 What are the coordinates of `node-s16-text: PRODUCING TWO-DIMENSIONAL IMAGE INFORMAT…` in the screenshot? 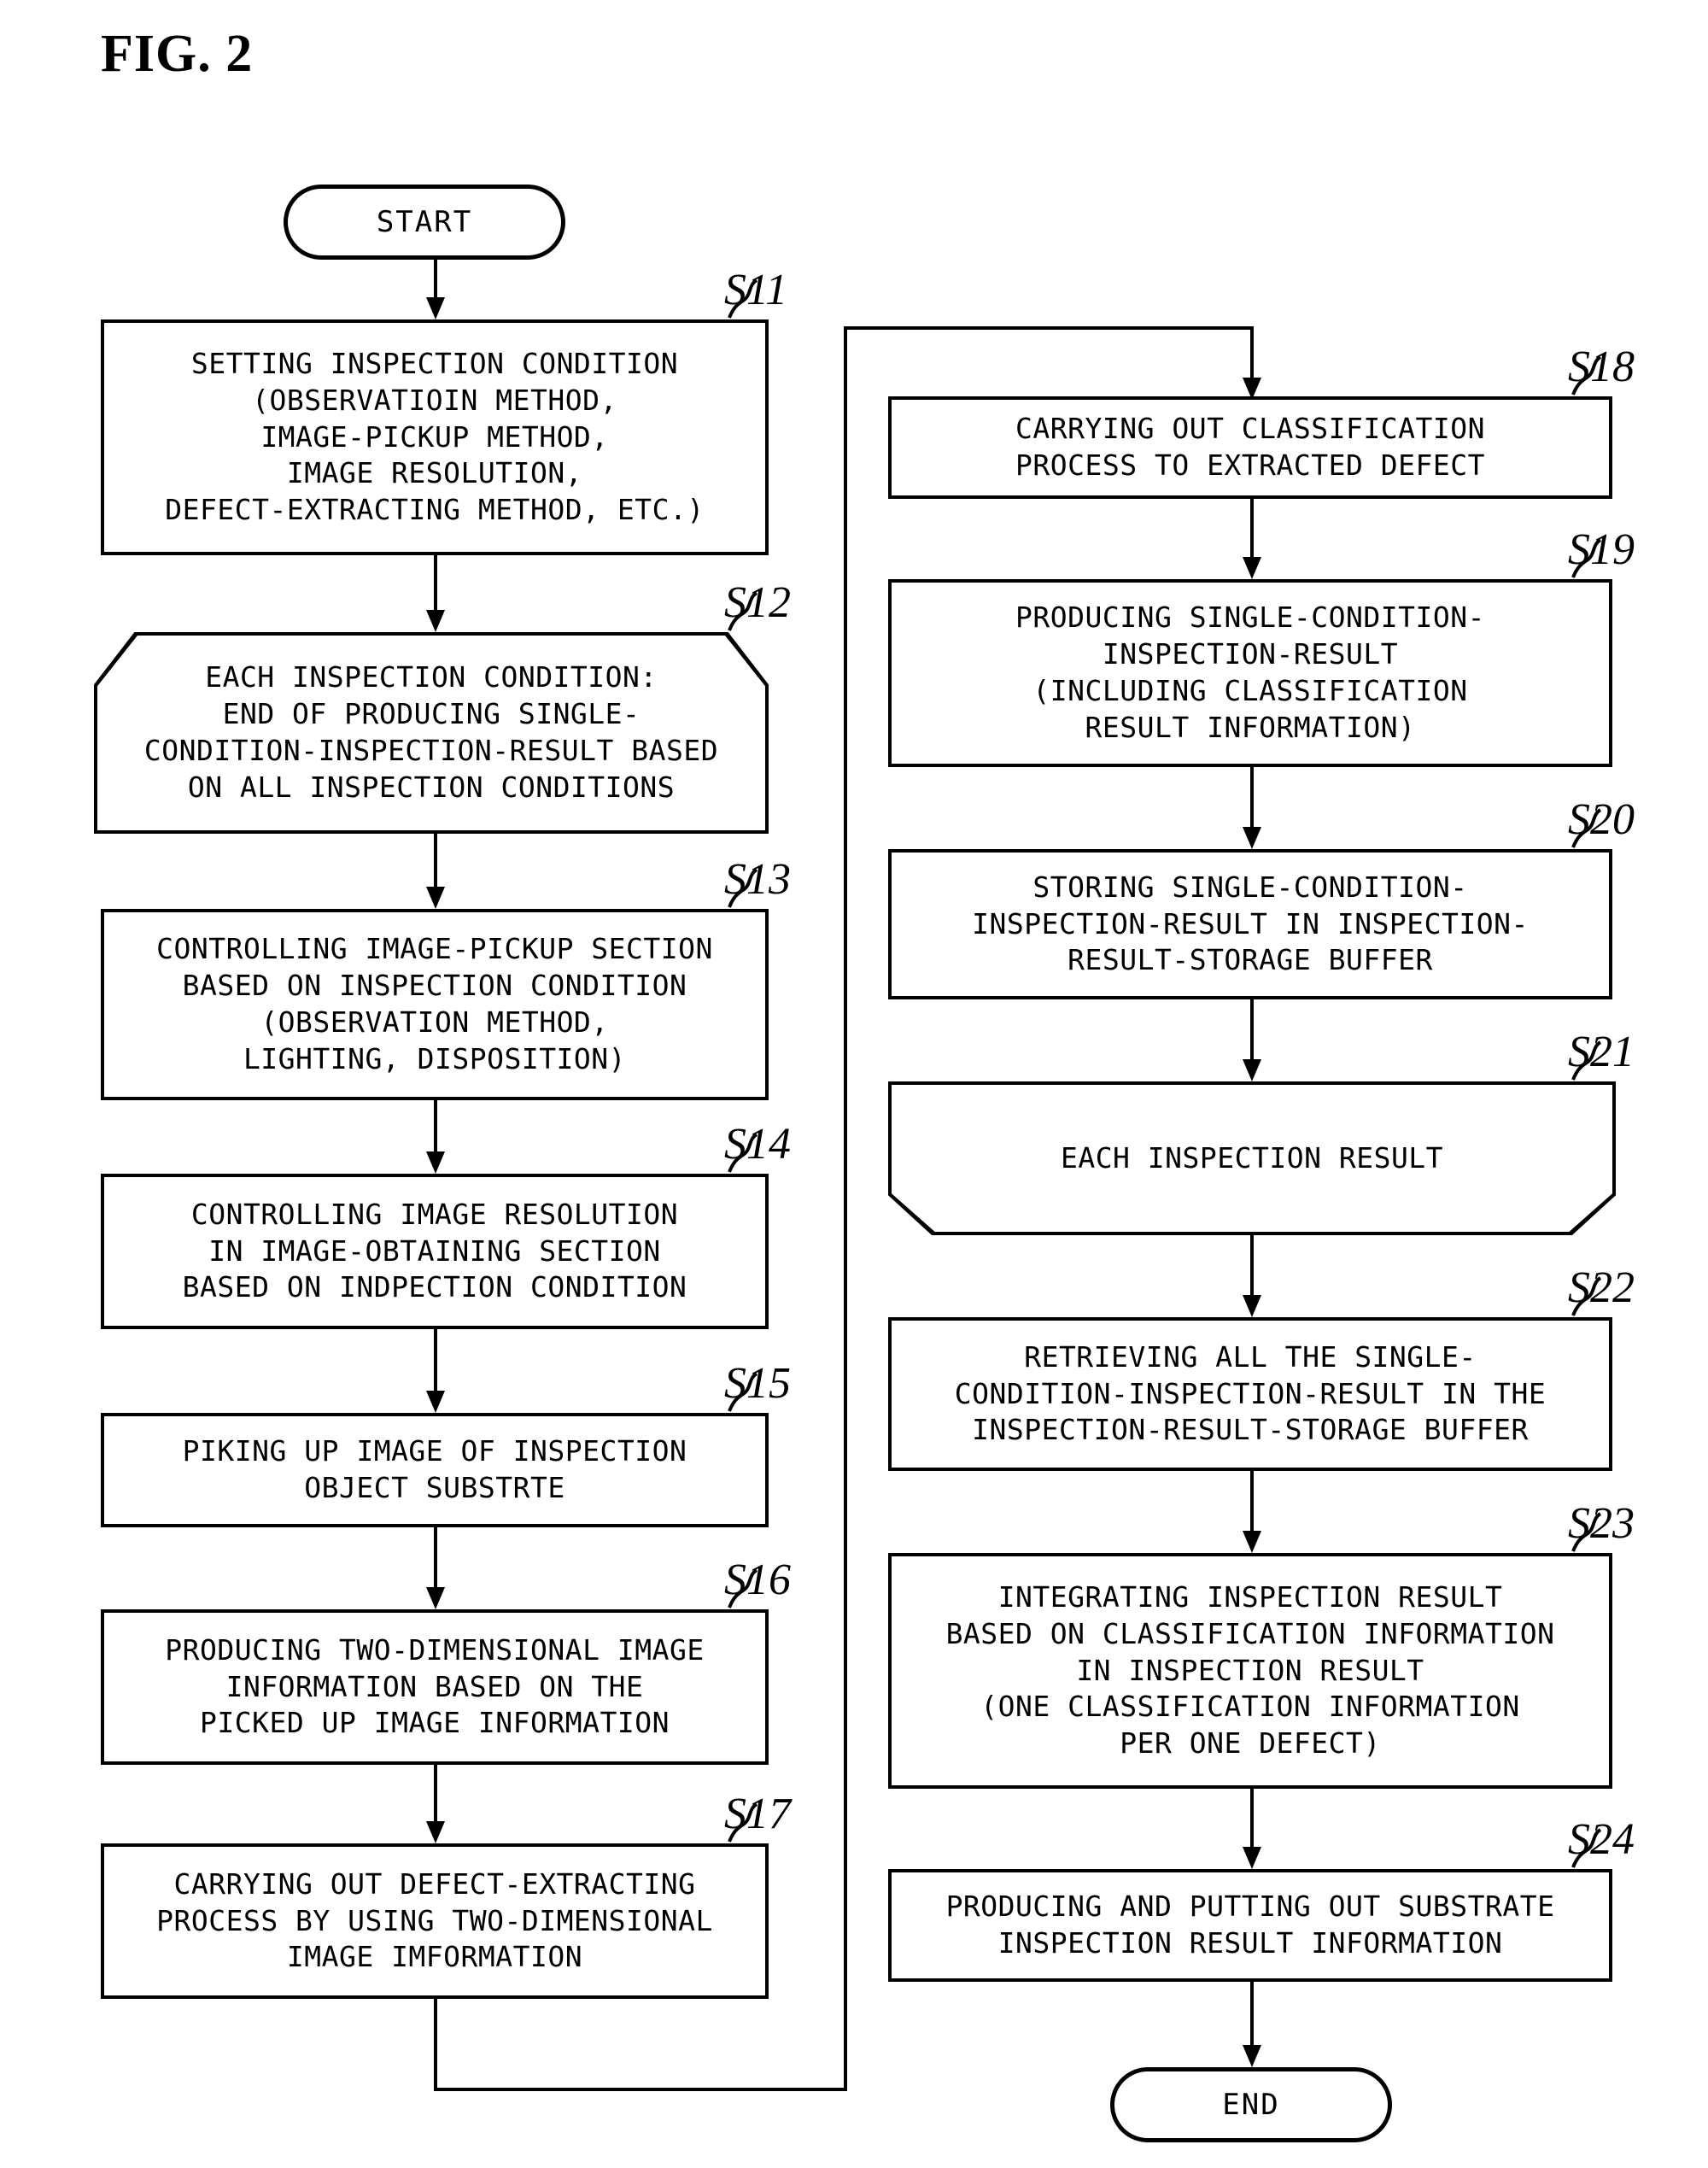 It's located at (435, 1686).